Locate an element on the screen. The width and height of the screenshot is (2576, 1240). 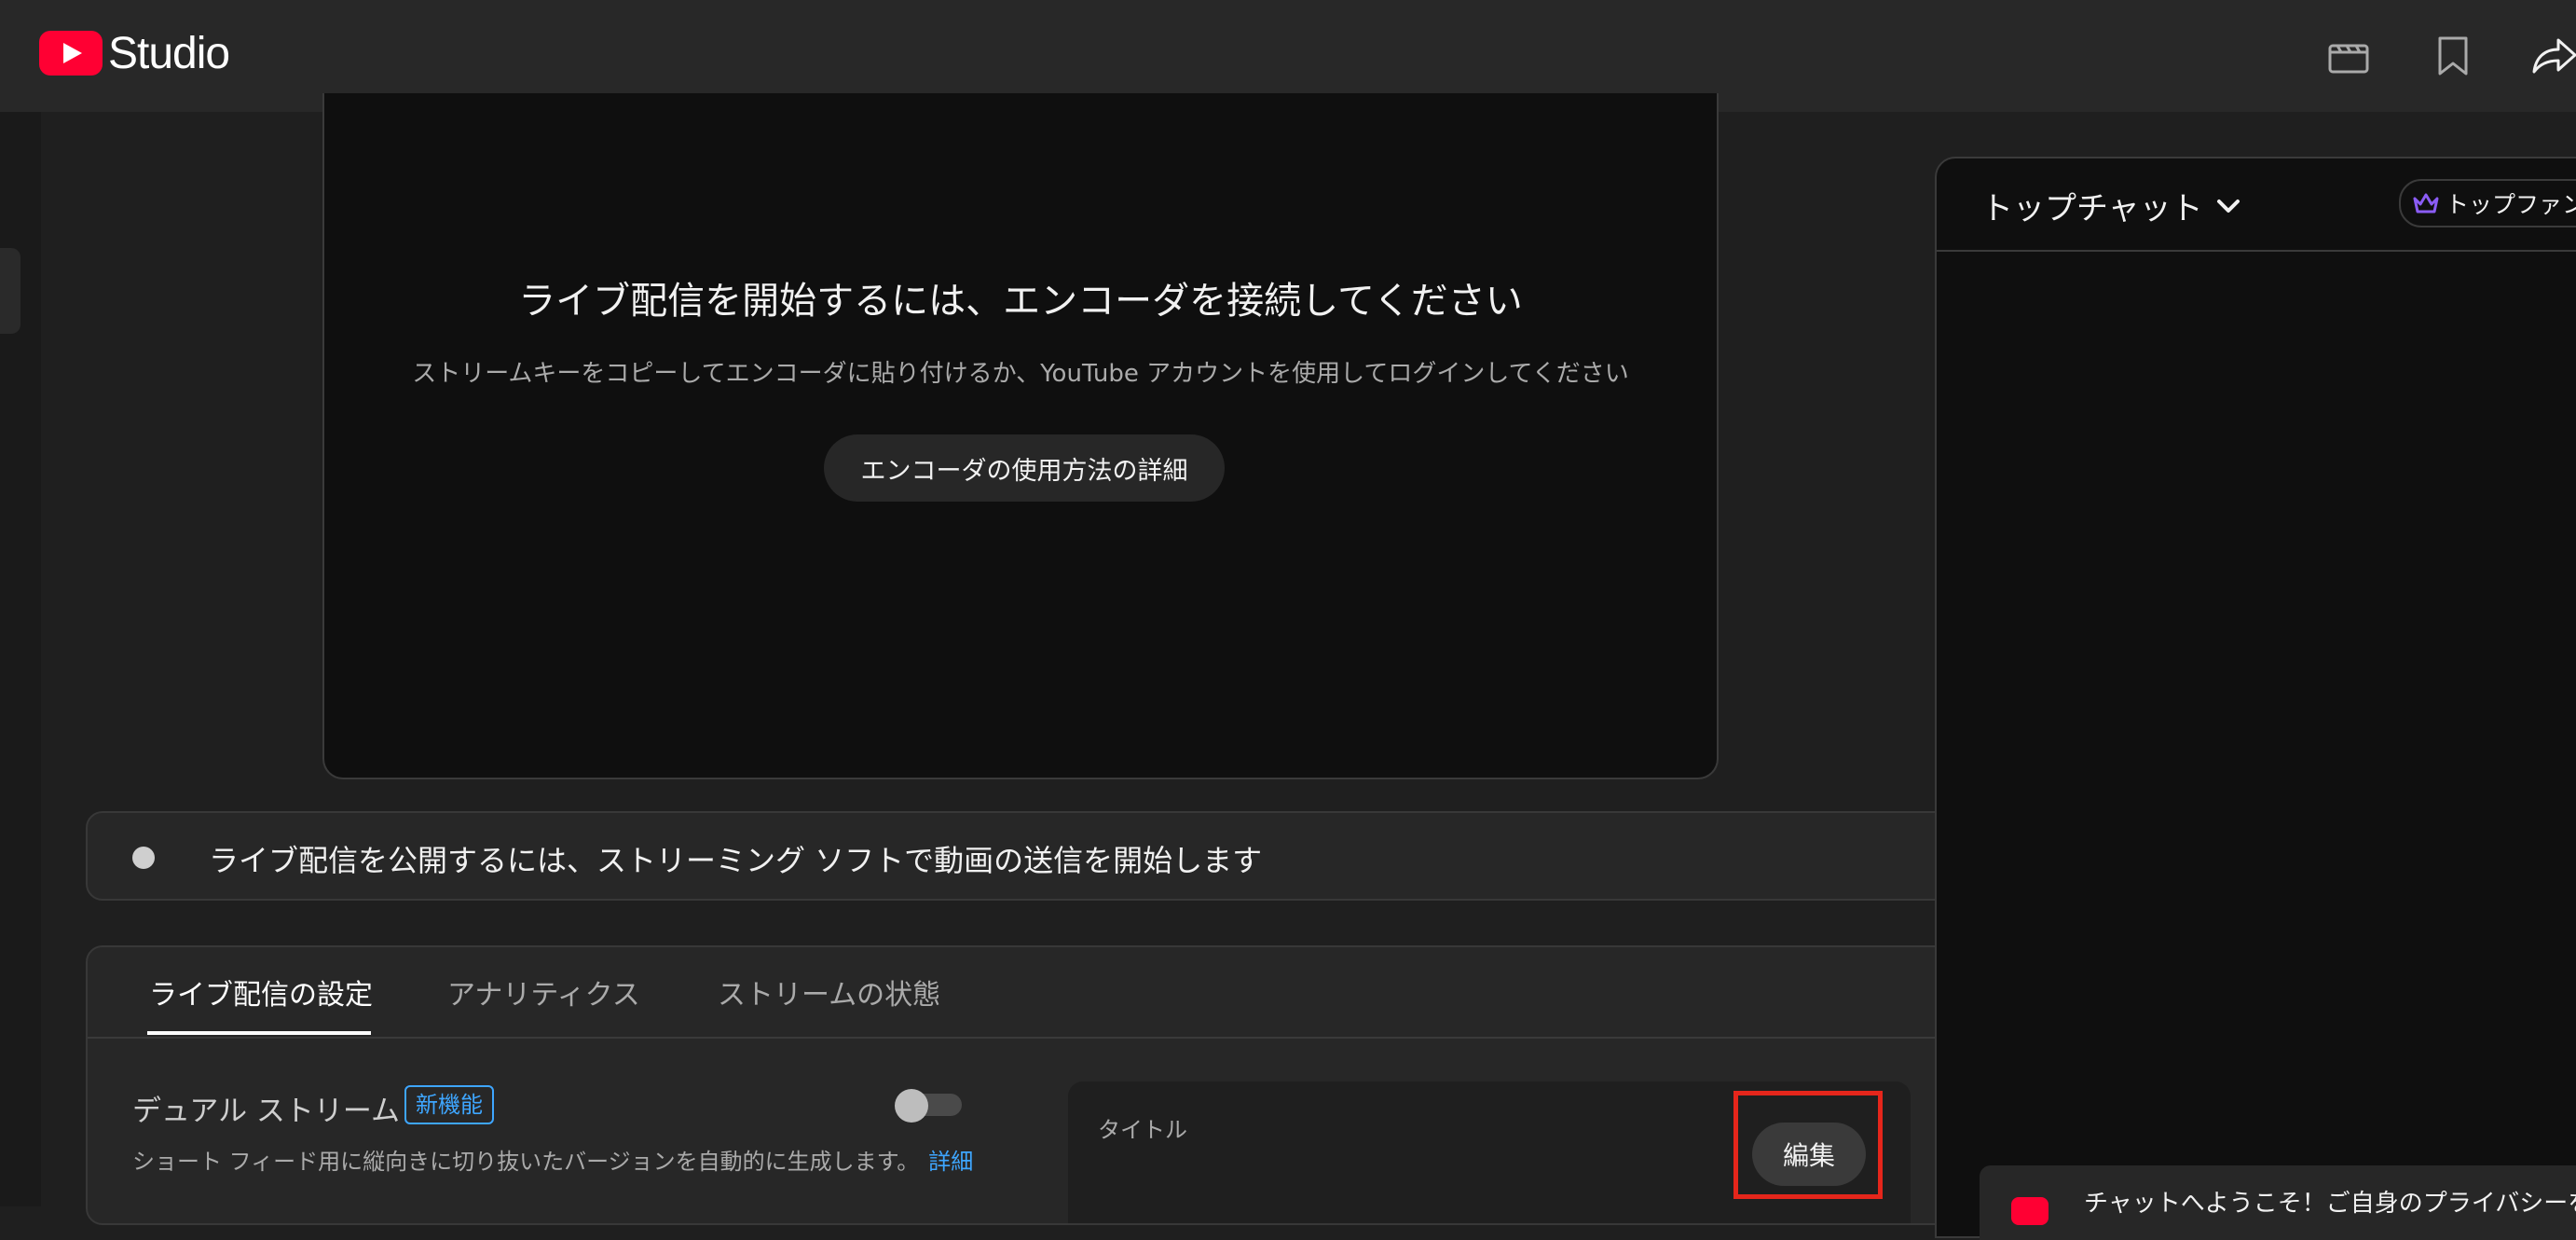
dual-stream-description: ショート フィード用に縦向きに切り抜いたバージョンを自動的に生成します。 詳細 is located at coordinates (552, 1159).